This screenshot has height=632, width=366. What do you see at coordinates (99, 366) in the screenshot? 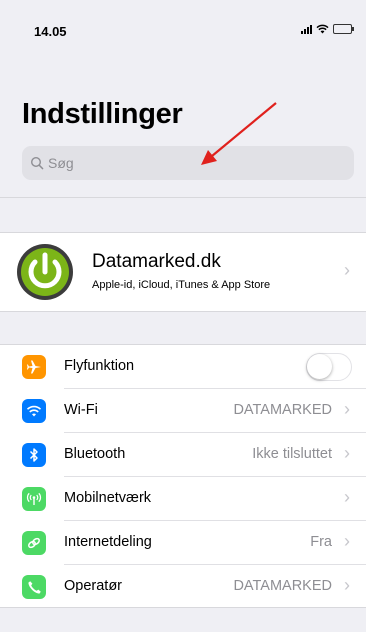
I see `row-label: Flyfunktion` at bounding box center [99, 366].